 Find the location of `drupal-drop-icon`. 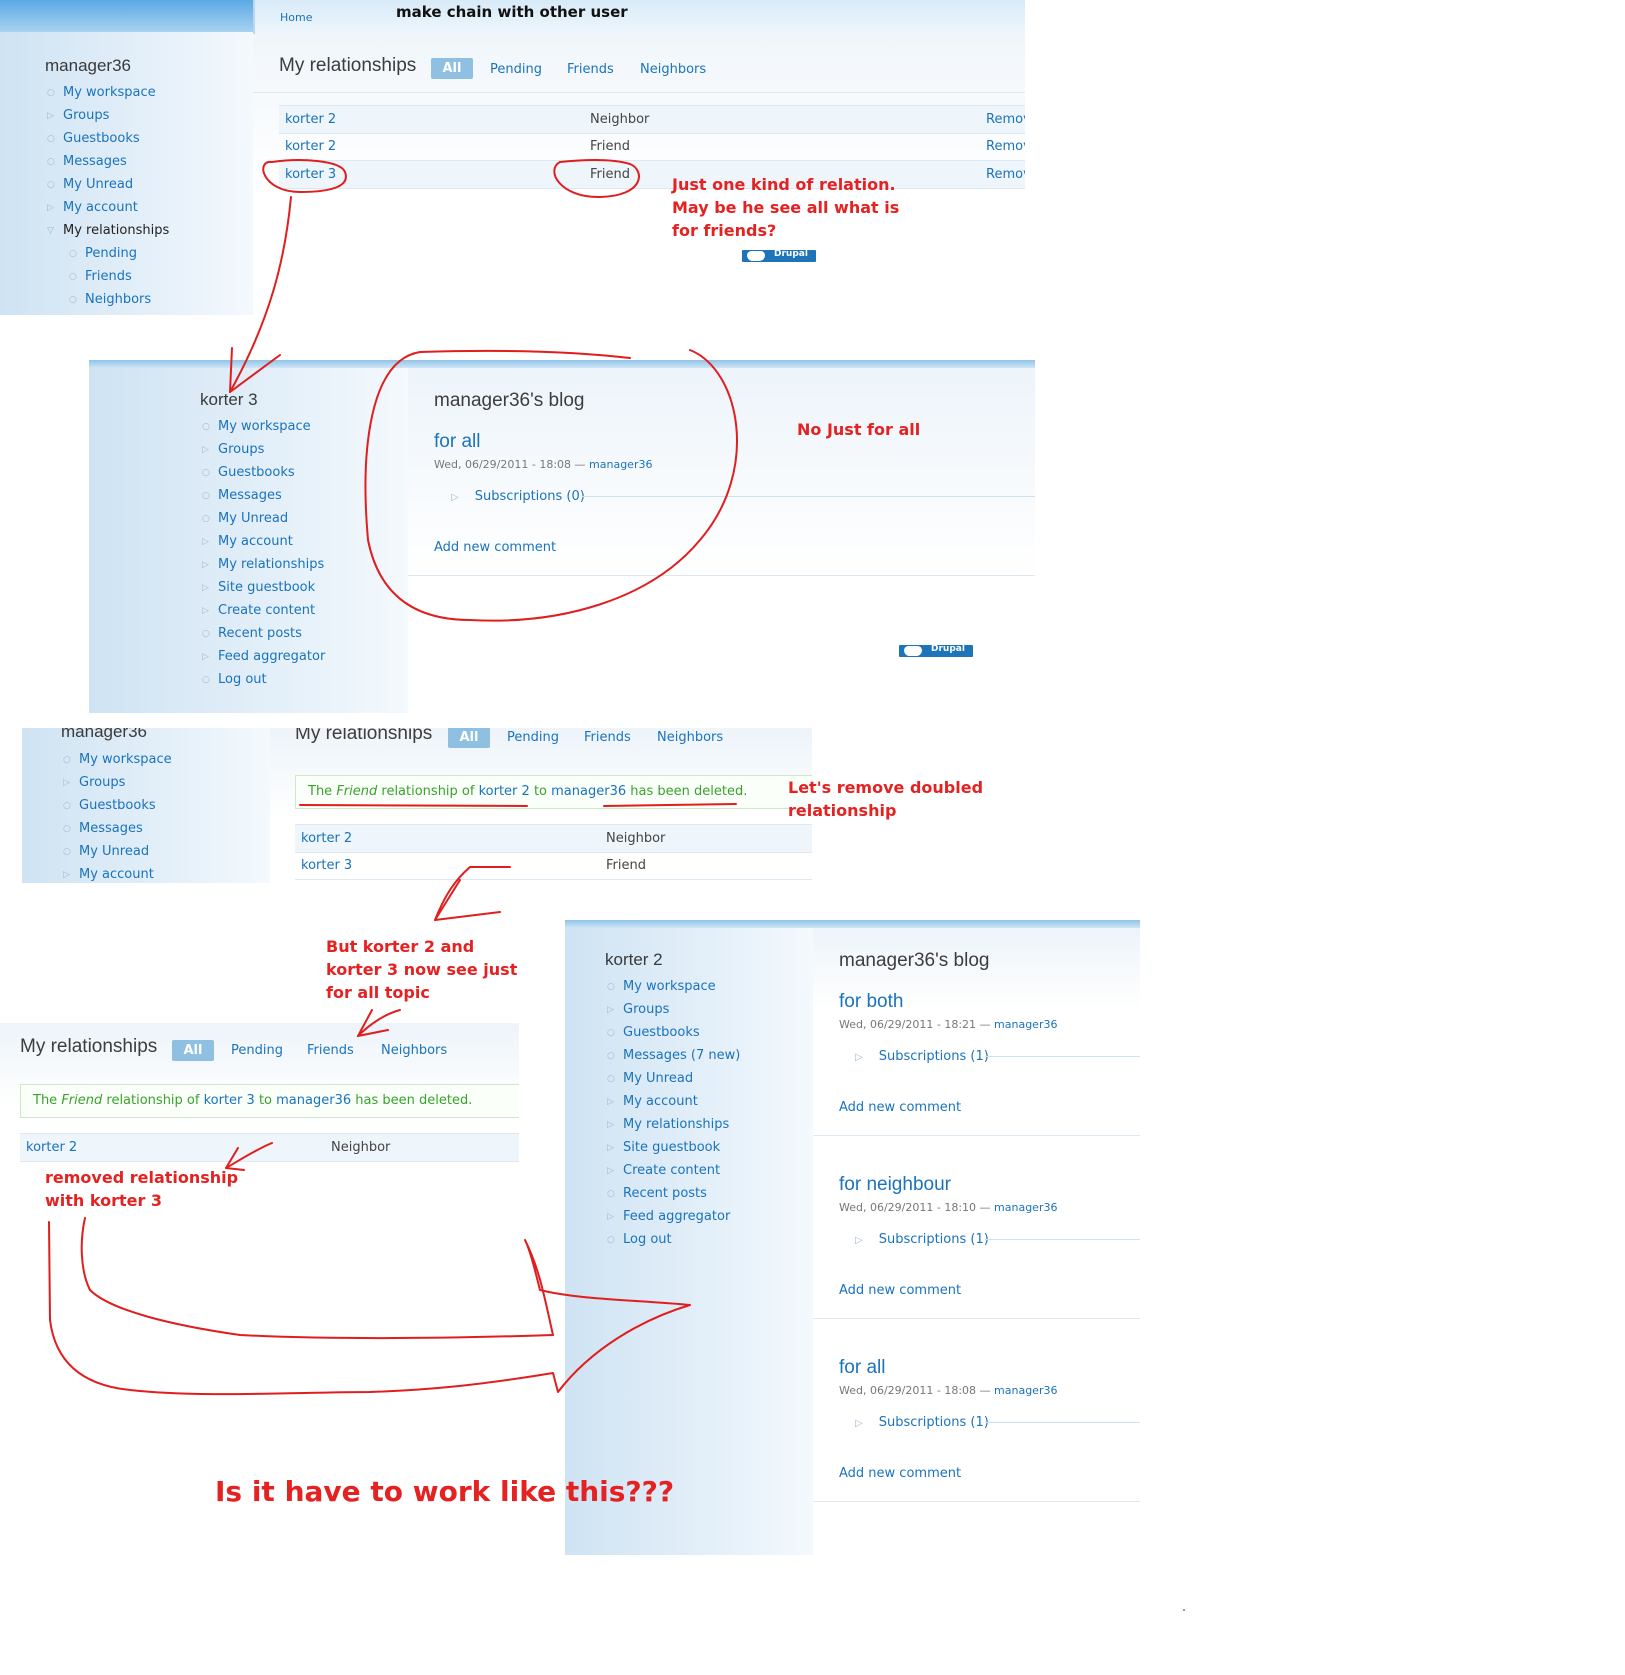

drupal-drop-icon is located at coordinates (913, 651).